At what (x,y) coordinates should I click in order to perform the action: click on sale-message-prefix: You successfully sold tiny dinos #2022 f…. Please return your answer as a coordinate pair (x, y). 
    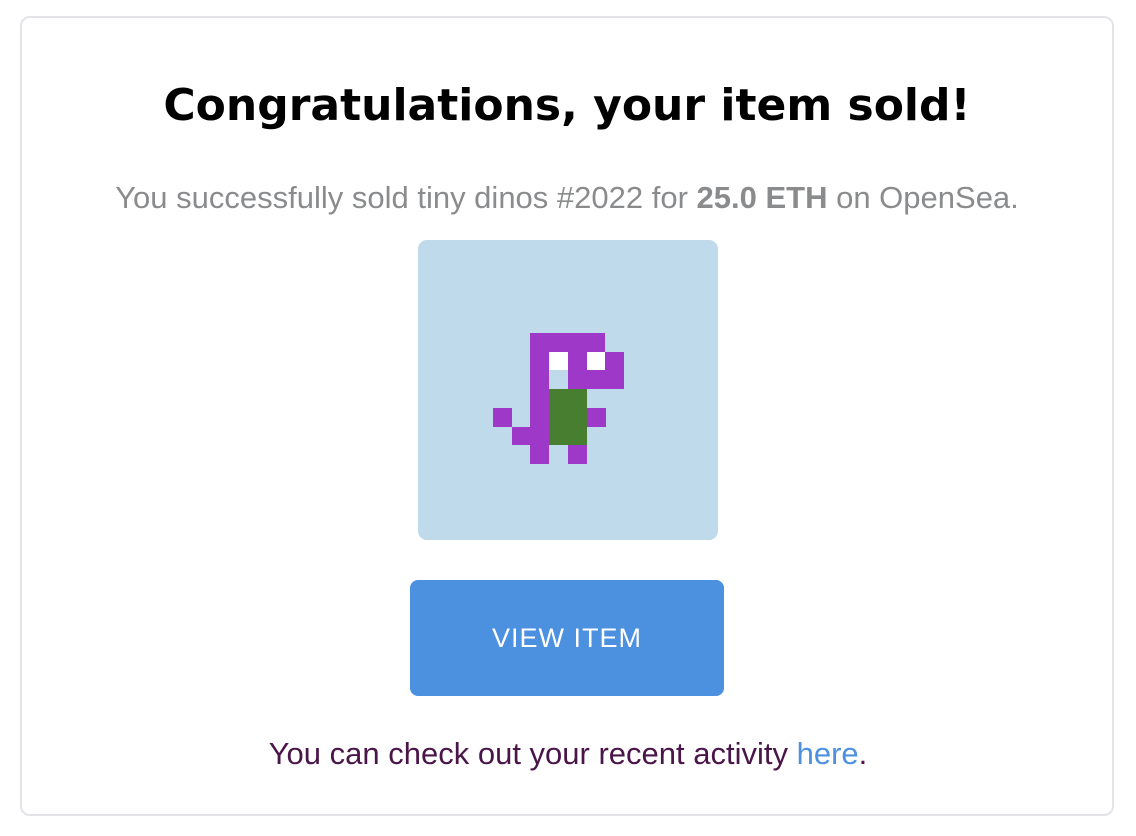
    Looking at the image, I should click on (406, 197).